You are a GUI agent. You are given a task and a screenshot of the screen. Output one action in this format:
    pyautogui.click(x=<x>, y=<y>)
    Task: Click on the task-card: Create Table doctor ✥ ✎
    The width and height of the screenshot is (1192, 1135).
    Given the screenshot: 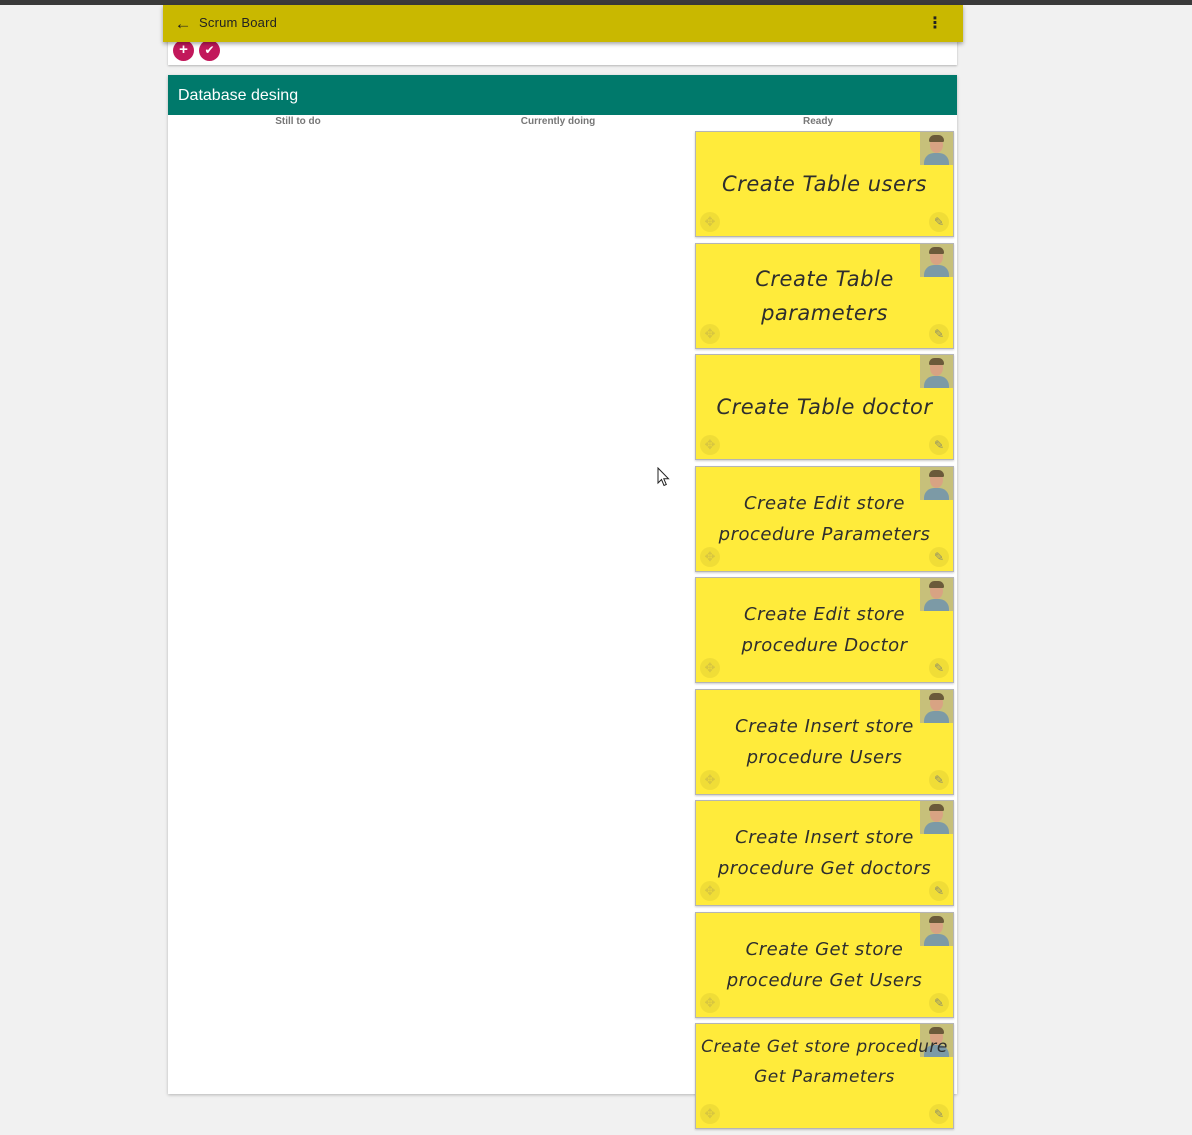 What is the action you would take?
    pyautogui.click(x=824, y=407)
    